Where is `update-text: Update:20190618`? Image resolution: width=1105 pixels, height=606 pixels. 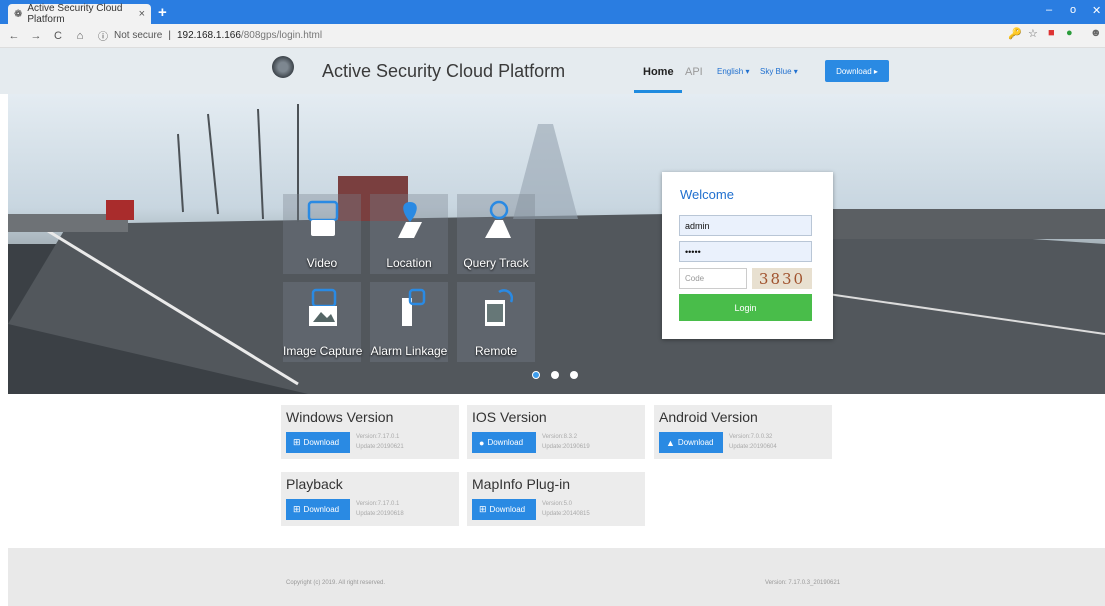
update-text: Update:20190618 is located at coordinates (380, 514).